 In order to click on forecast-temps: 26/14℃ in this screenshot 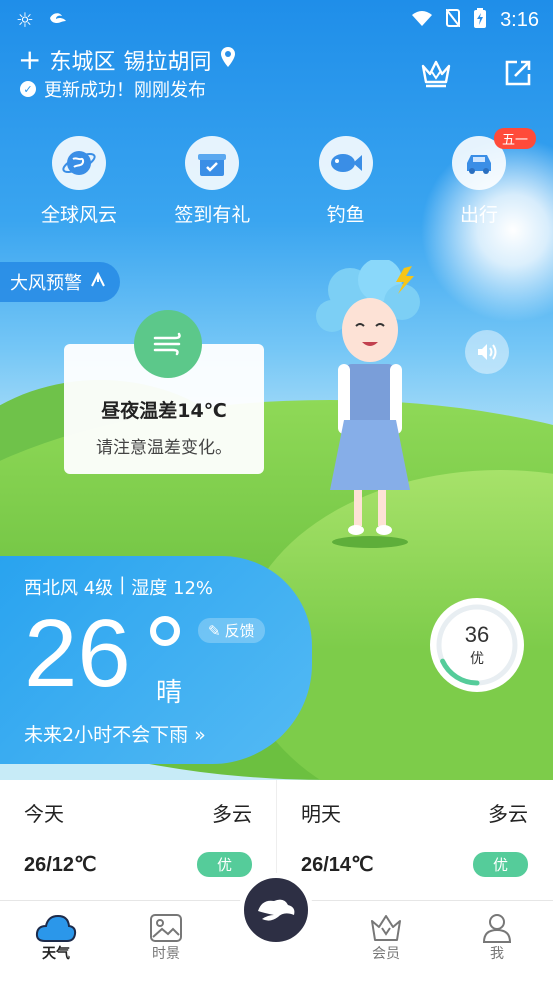, I will do `click(337, 865)`.